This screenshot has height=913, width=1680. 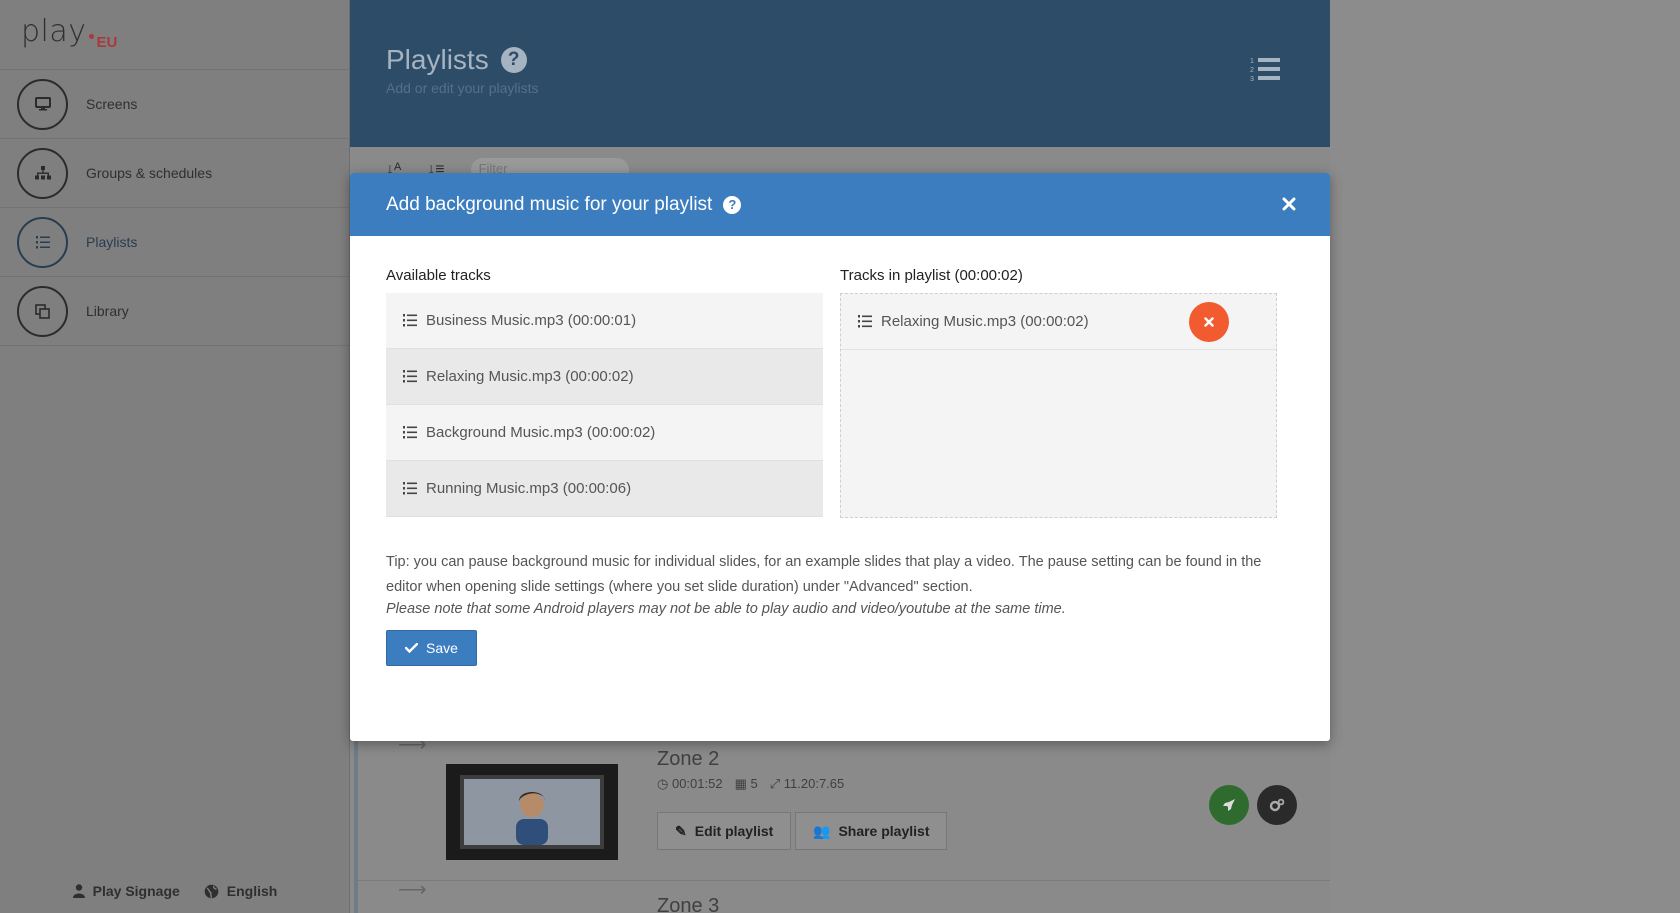 I want to click on edit-playlist-button: ✎ Edit playlist, so click(x=724, y=831).